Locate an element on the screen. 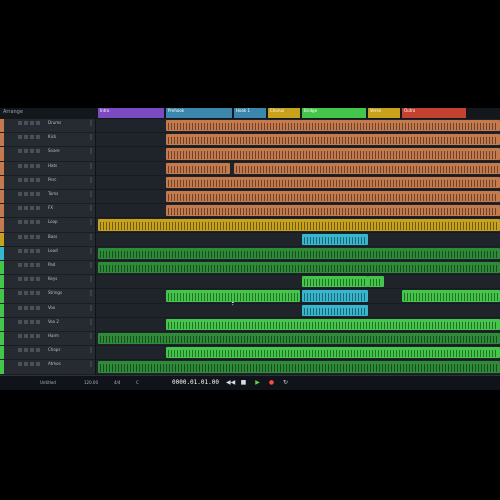  section-marker: Prehook is located at coordinates (199, 113).